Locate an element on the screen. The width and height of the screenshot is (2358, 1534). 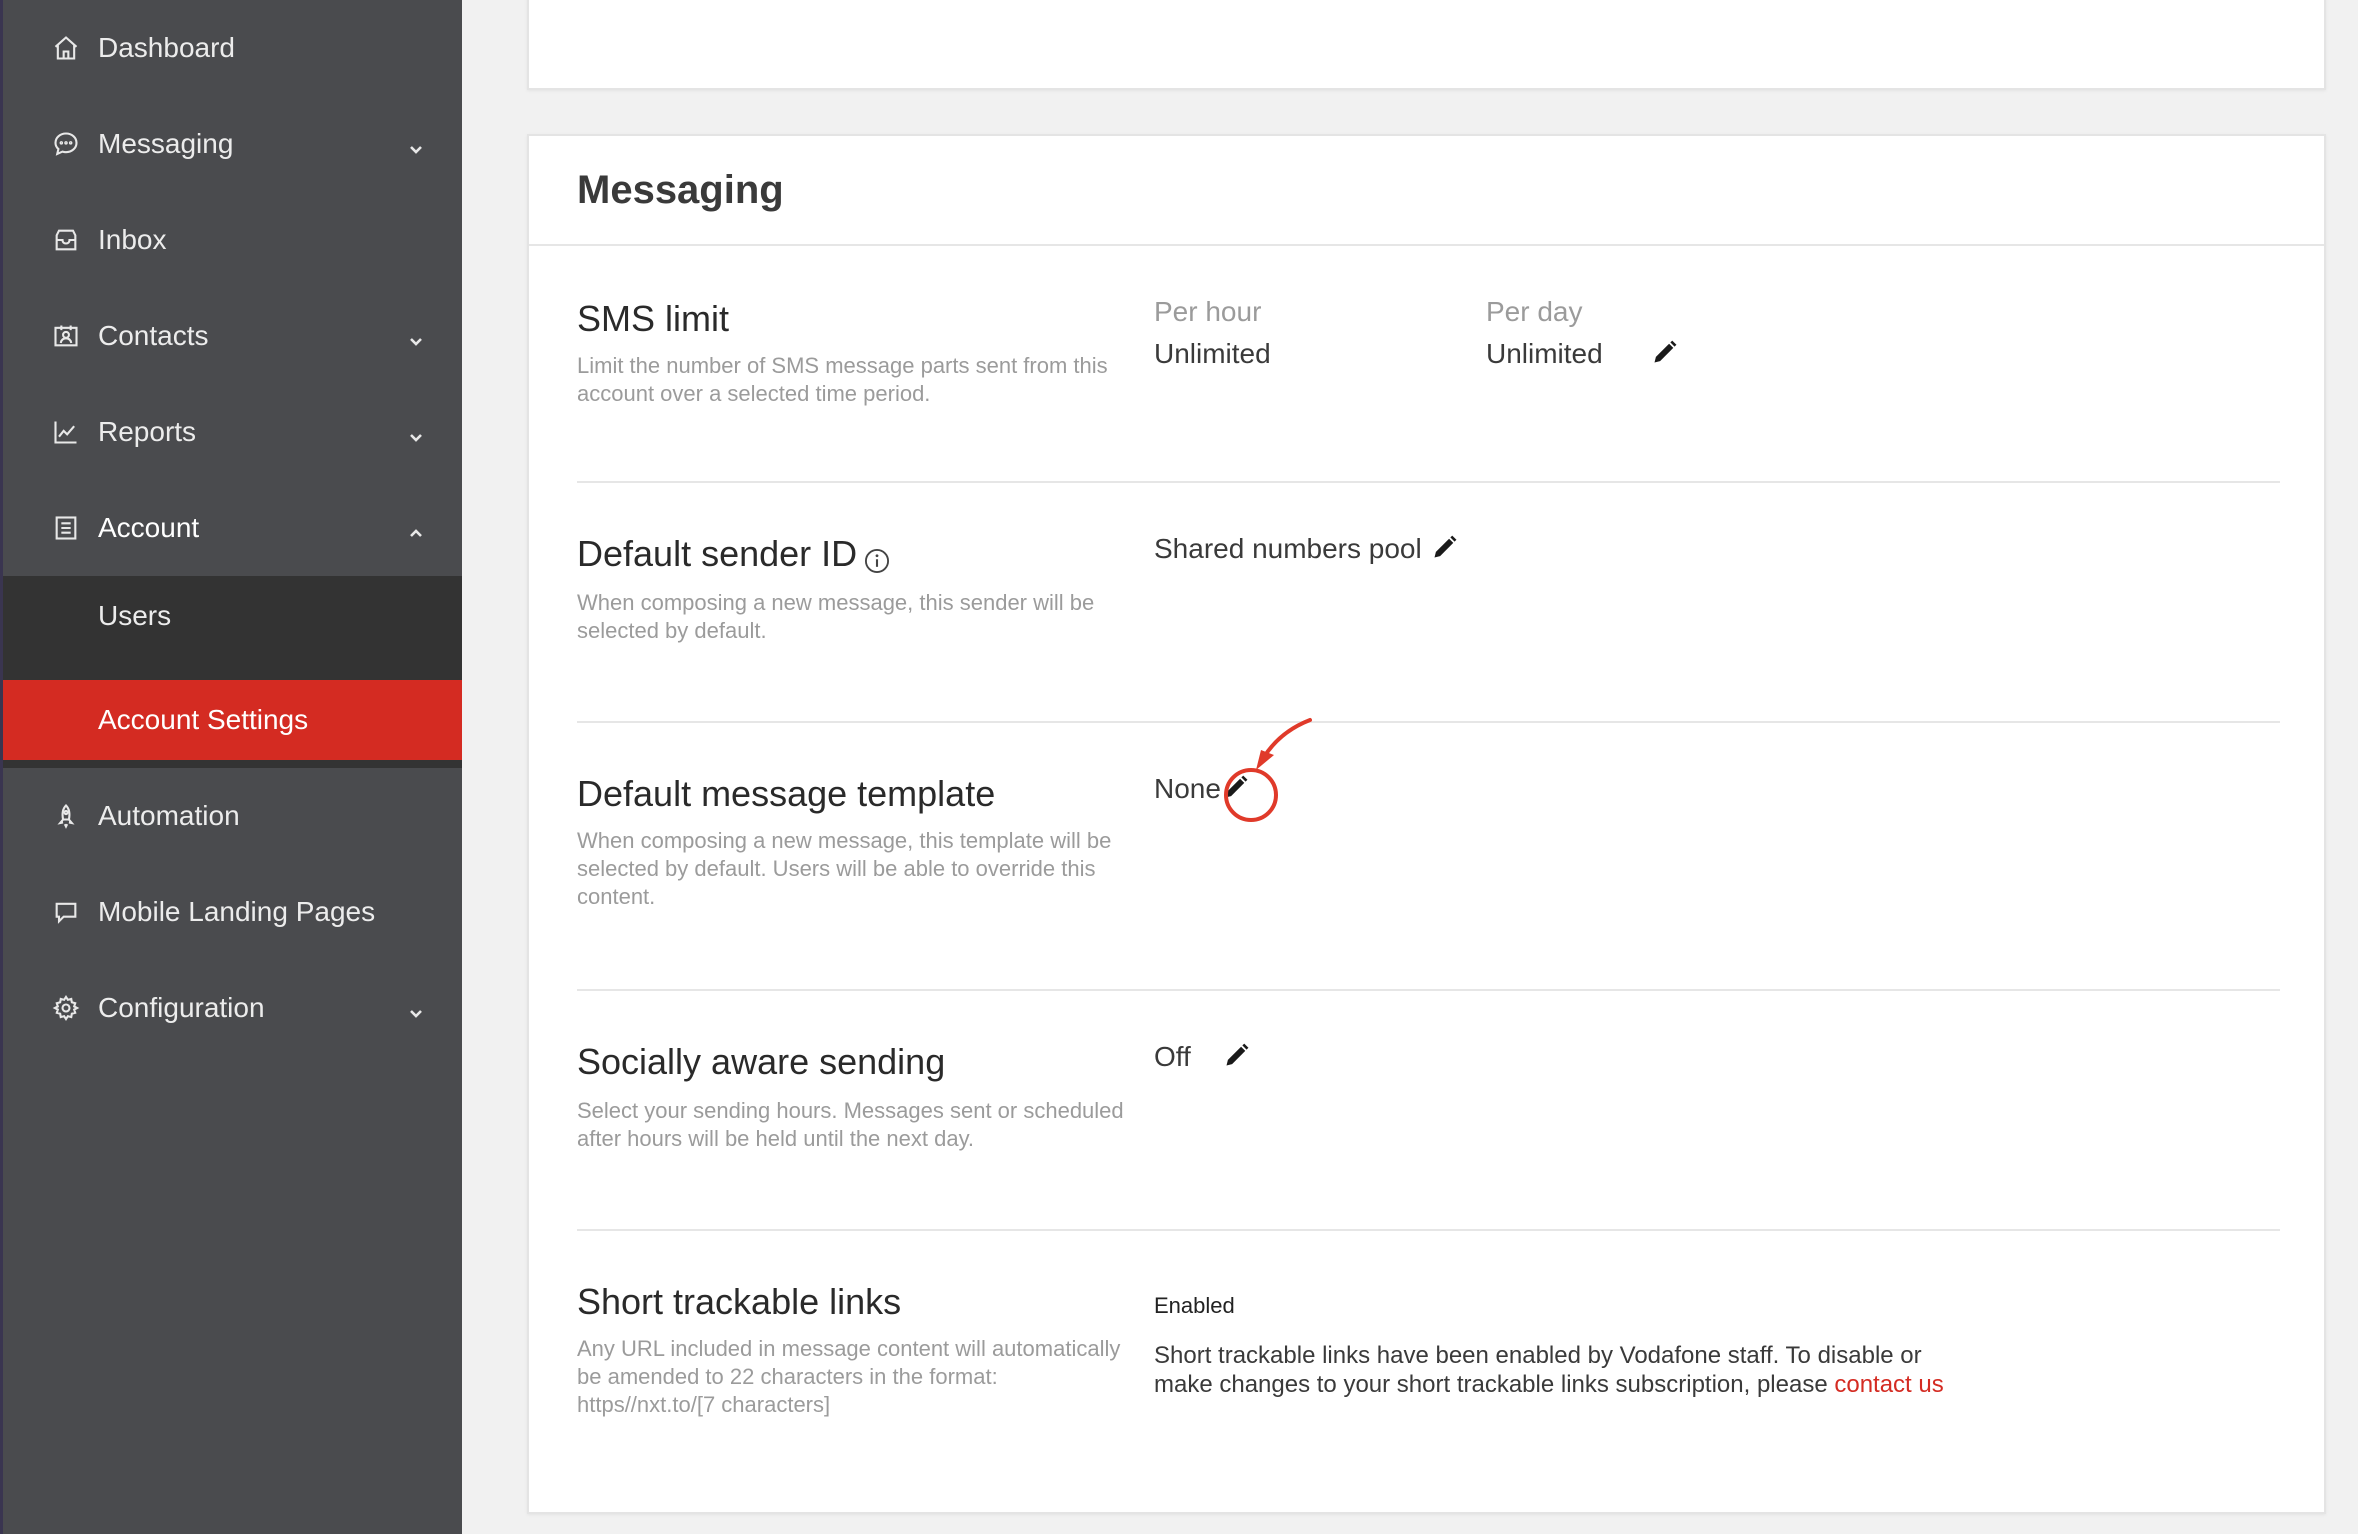
edit-sms-limit-button is located at coordinates (1665, 352).